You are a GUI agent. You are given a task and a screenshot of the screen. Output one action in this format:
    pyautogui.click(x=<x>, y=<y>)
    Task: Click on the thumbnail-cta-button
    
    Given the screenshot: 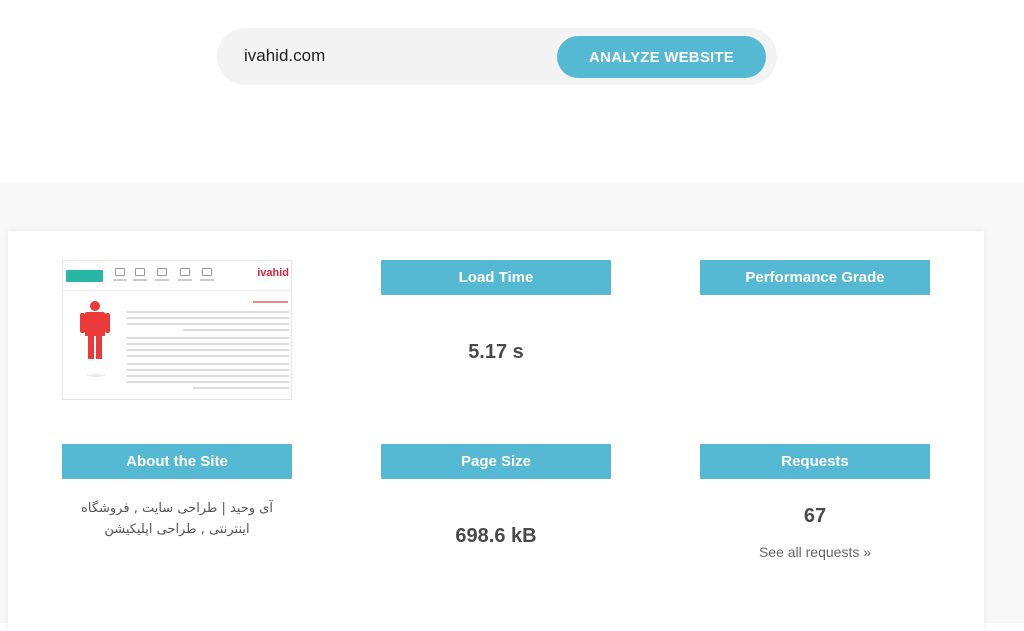 What is the action you would take?
    pyautogui.click(x=84, y=276)
    